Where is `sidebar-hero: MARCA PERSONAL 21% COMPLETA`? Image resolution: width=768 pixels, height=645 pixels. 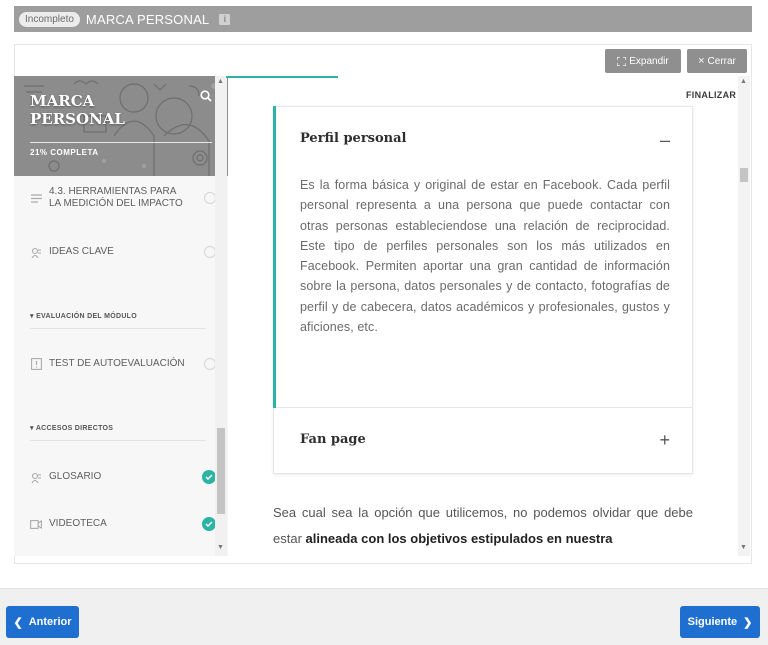
sidebar-hero: MARCA PERSONAL 21% COMPLETA is located at coordinates (121, 126).